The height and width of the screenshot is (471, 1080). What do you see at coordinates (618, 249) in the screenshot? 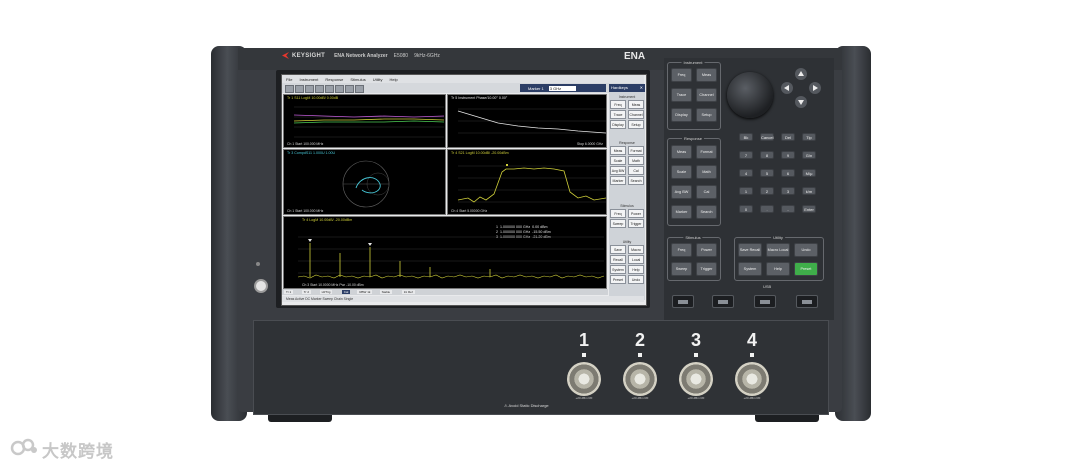
I see `softkey-save: Save` at bounding box center [618, 249].